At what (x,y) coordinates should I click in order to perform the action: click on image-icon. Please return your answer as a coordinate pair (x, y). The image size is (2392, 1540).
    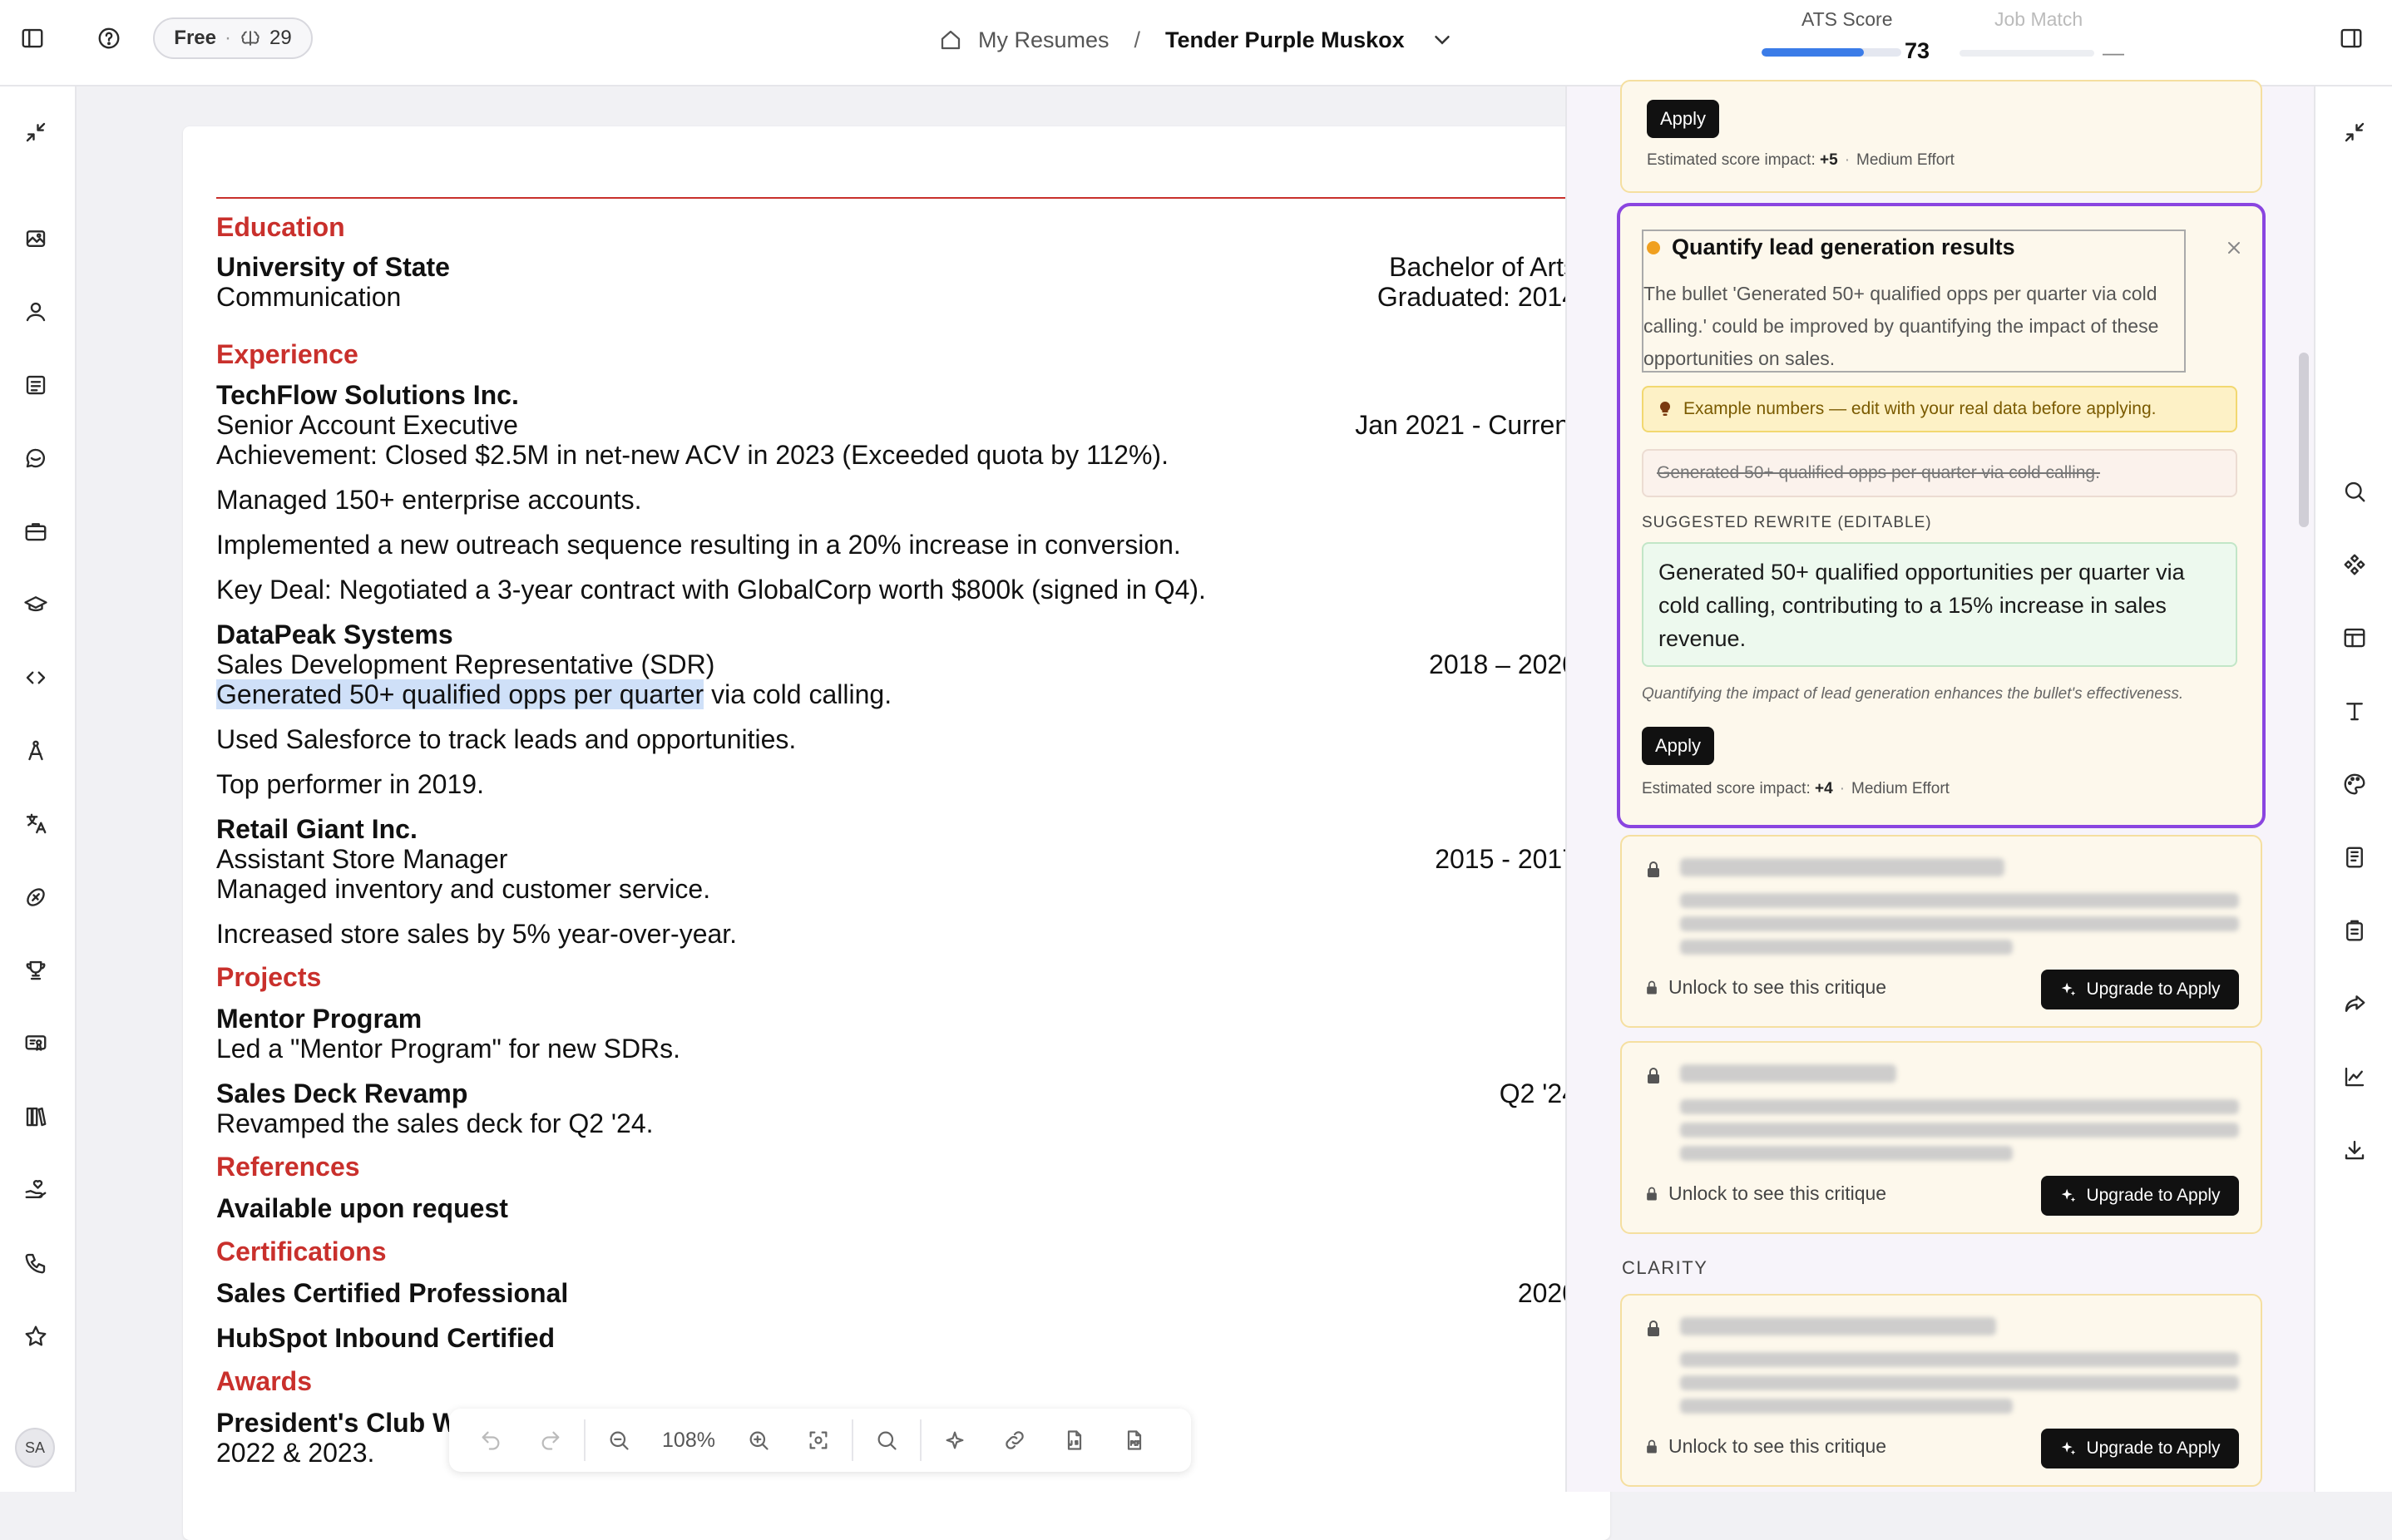
    Looking at the image, I should click on (35, 238).